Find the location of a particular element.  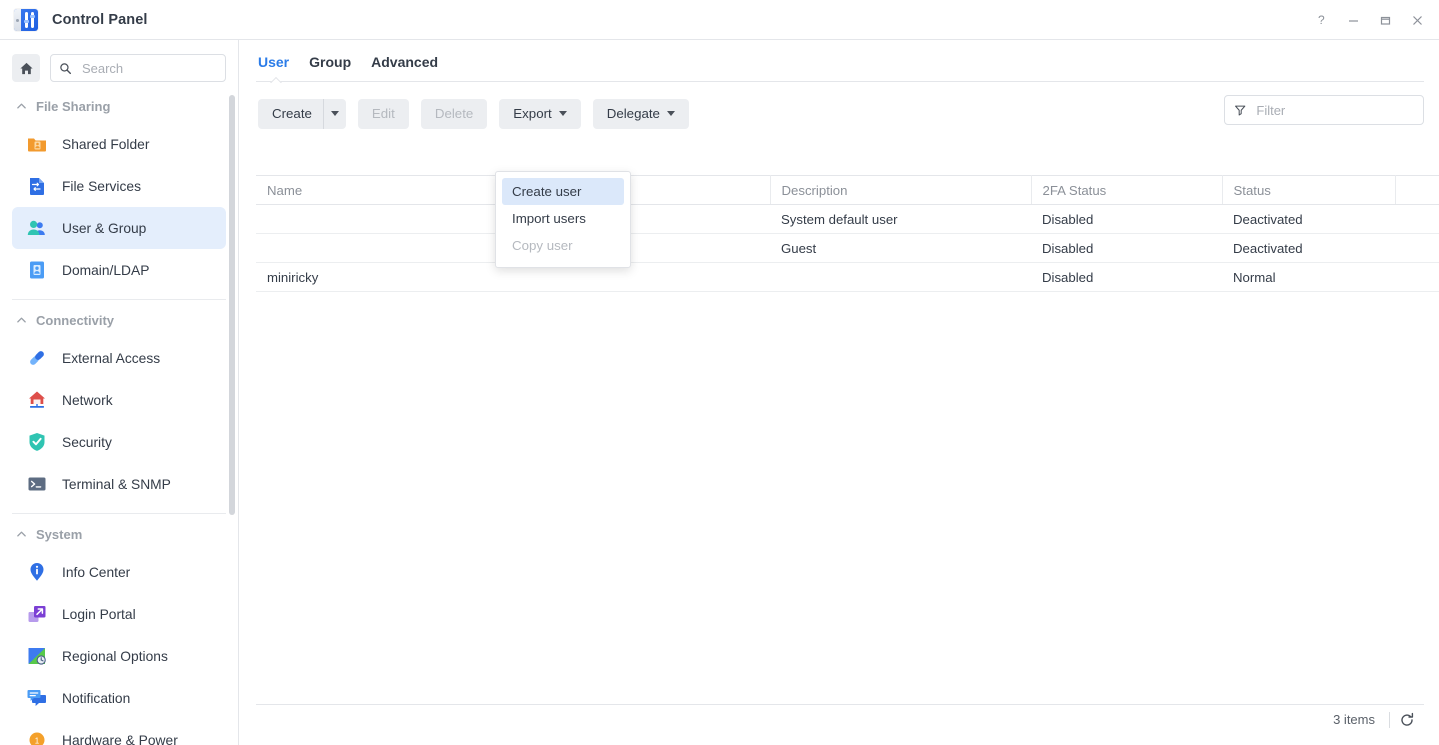

cell-name: miniricky is located at coordinates (384, 277).